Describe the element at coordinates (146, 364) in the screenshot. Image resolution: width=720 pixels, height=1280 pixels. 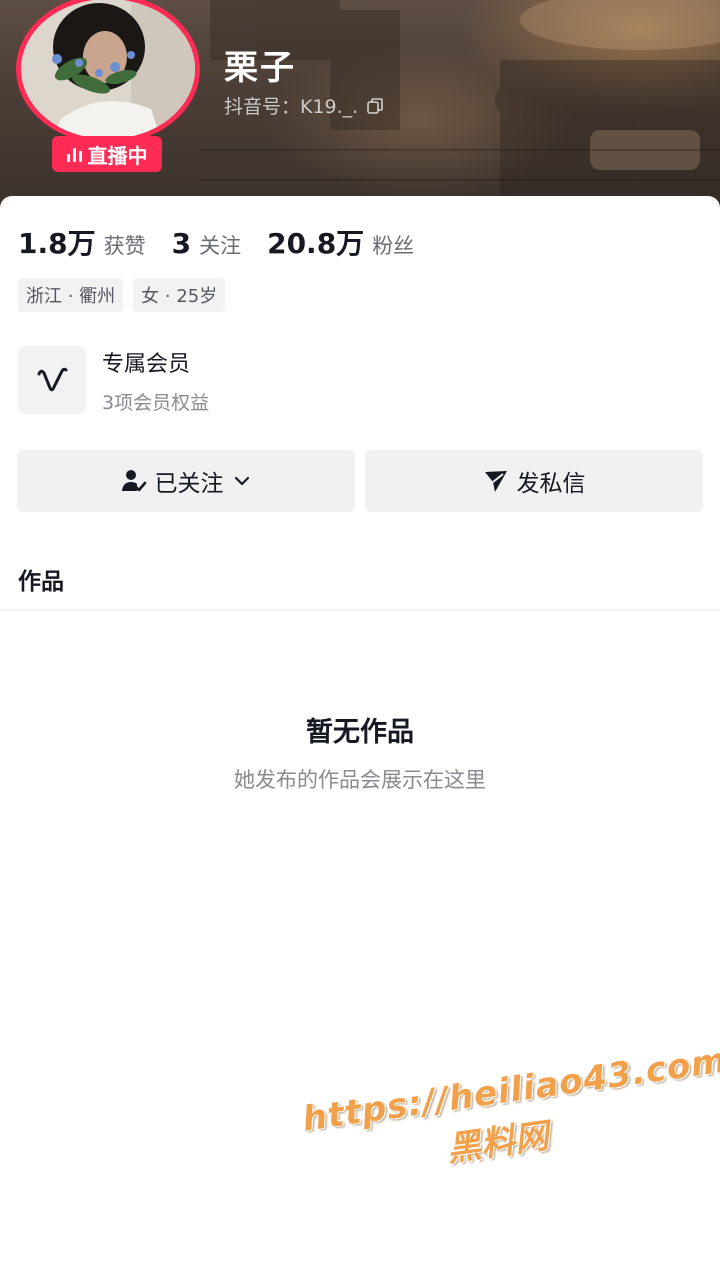
I see `member-title: 专属会员` at that location.